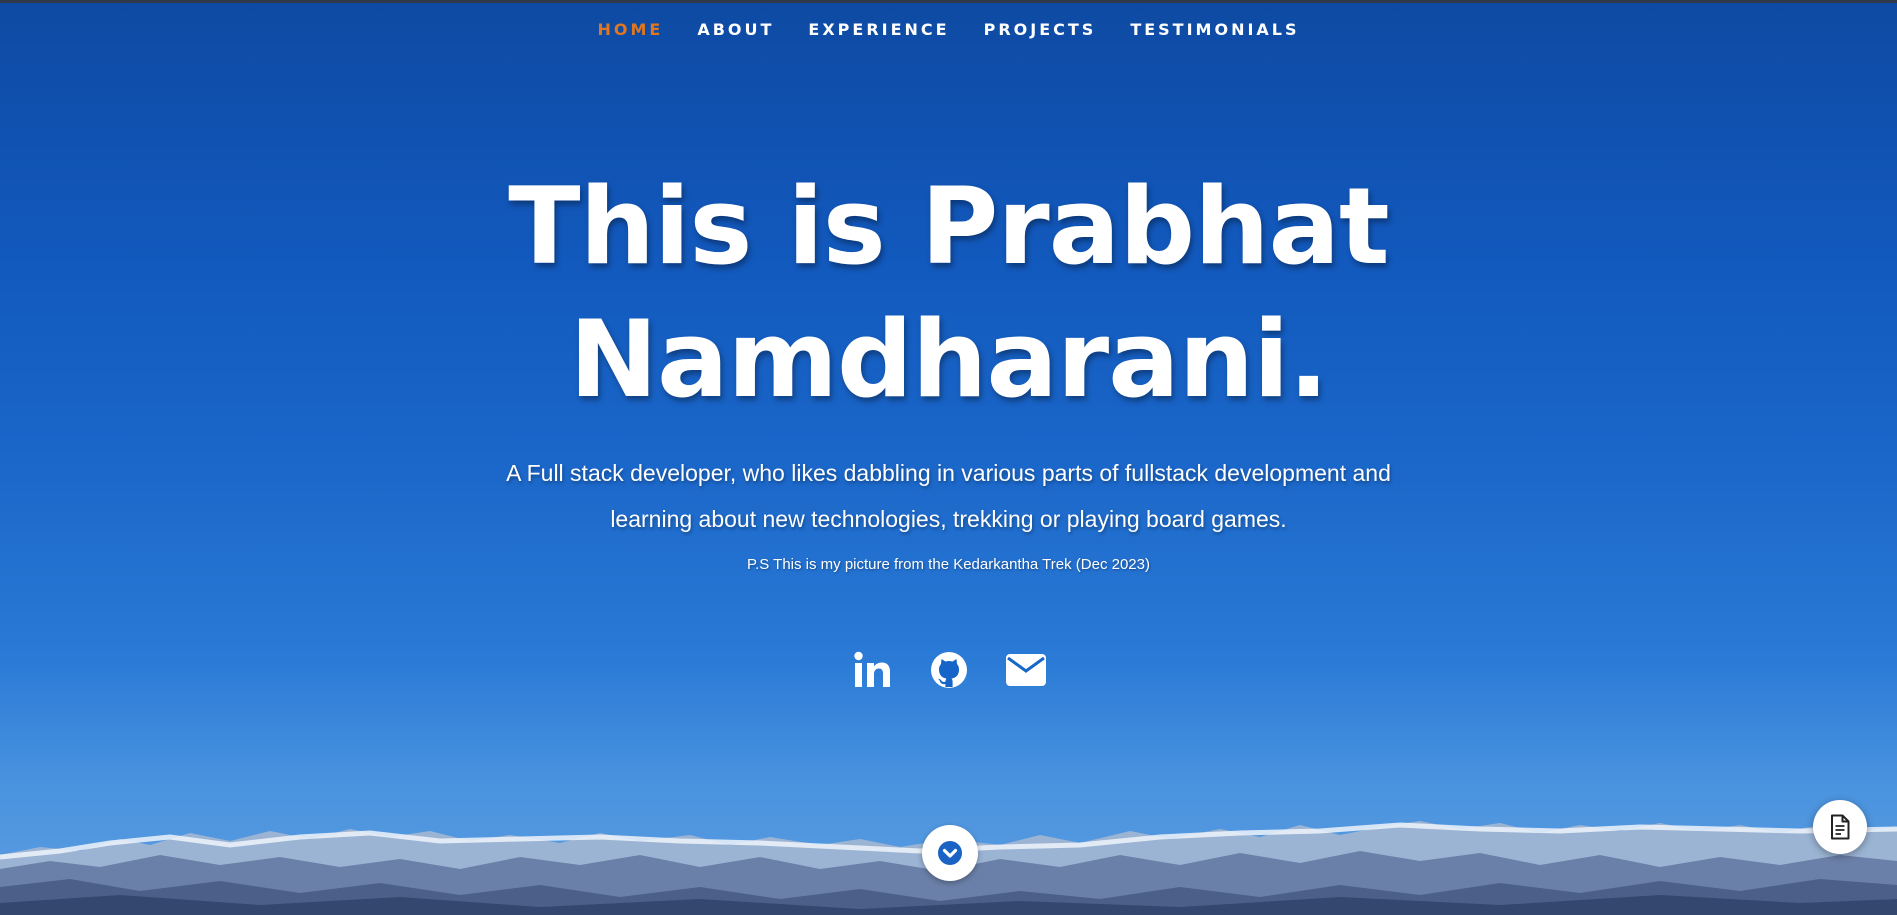  I want to click on github-icon, so click(949, 670).